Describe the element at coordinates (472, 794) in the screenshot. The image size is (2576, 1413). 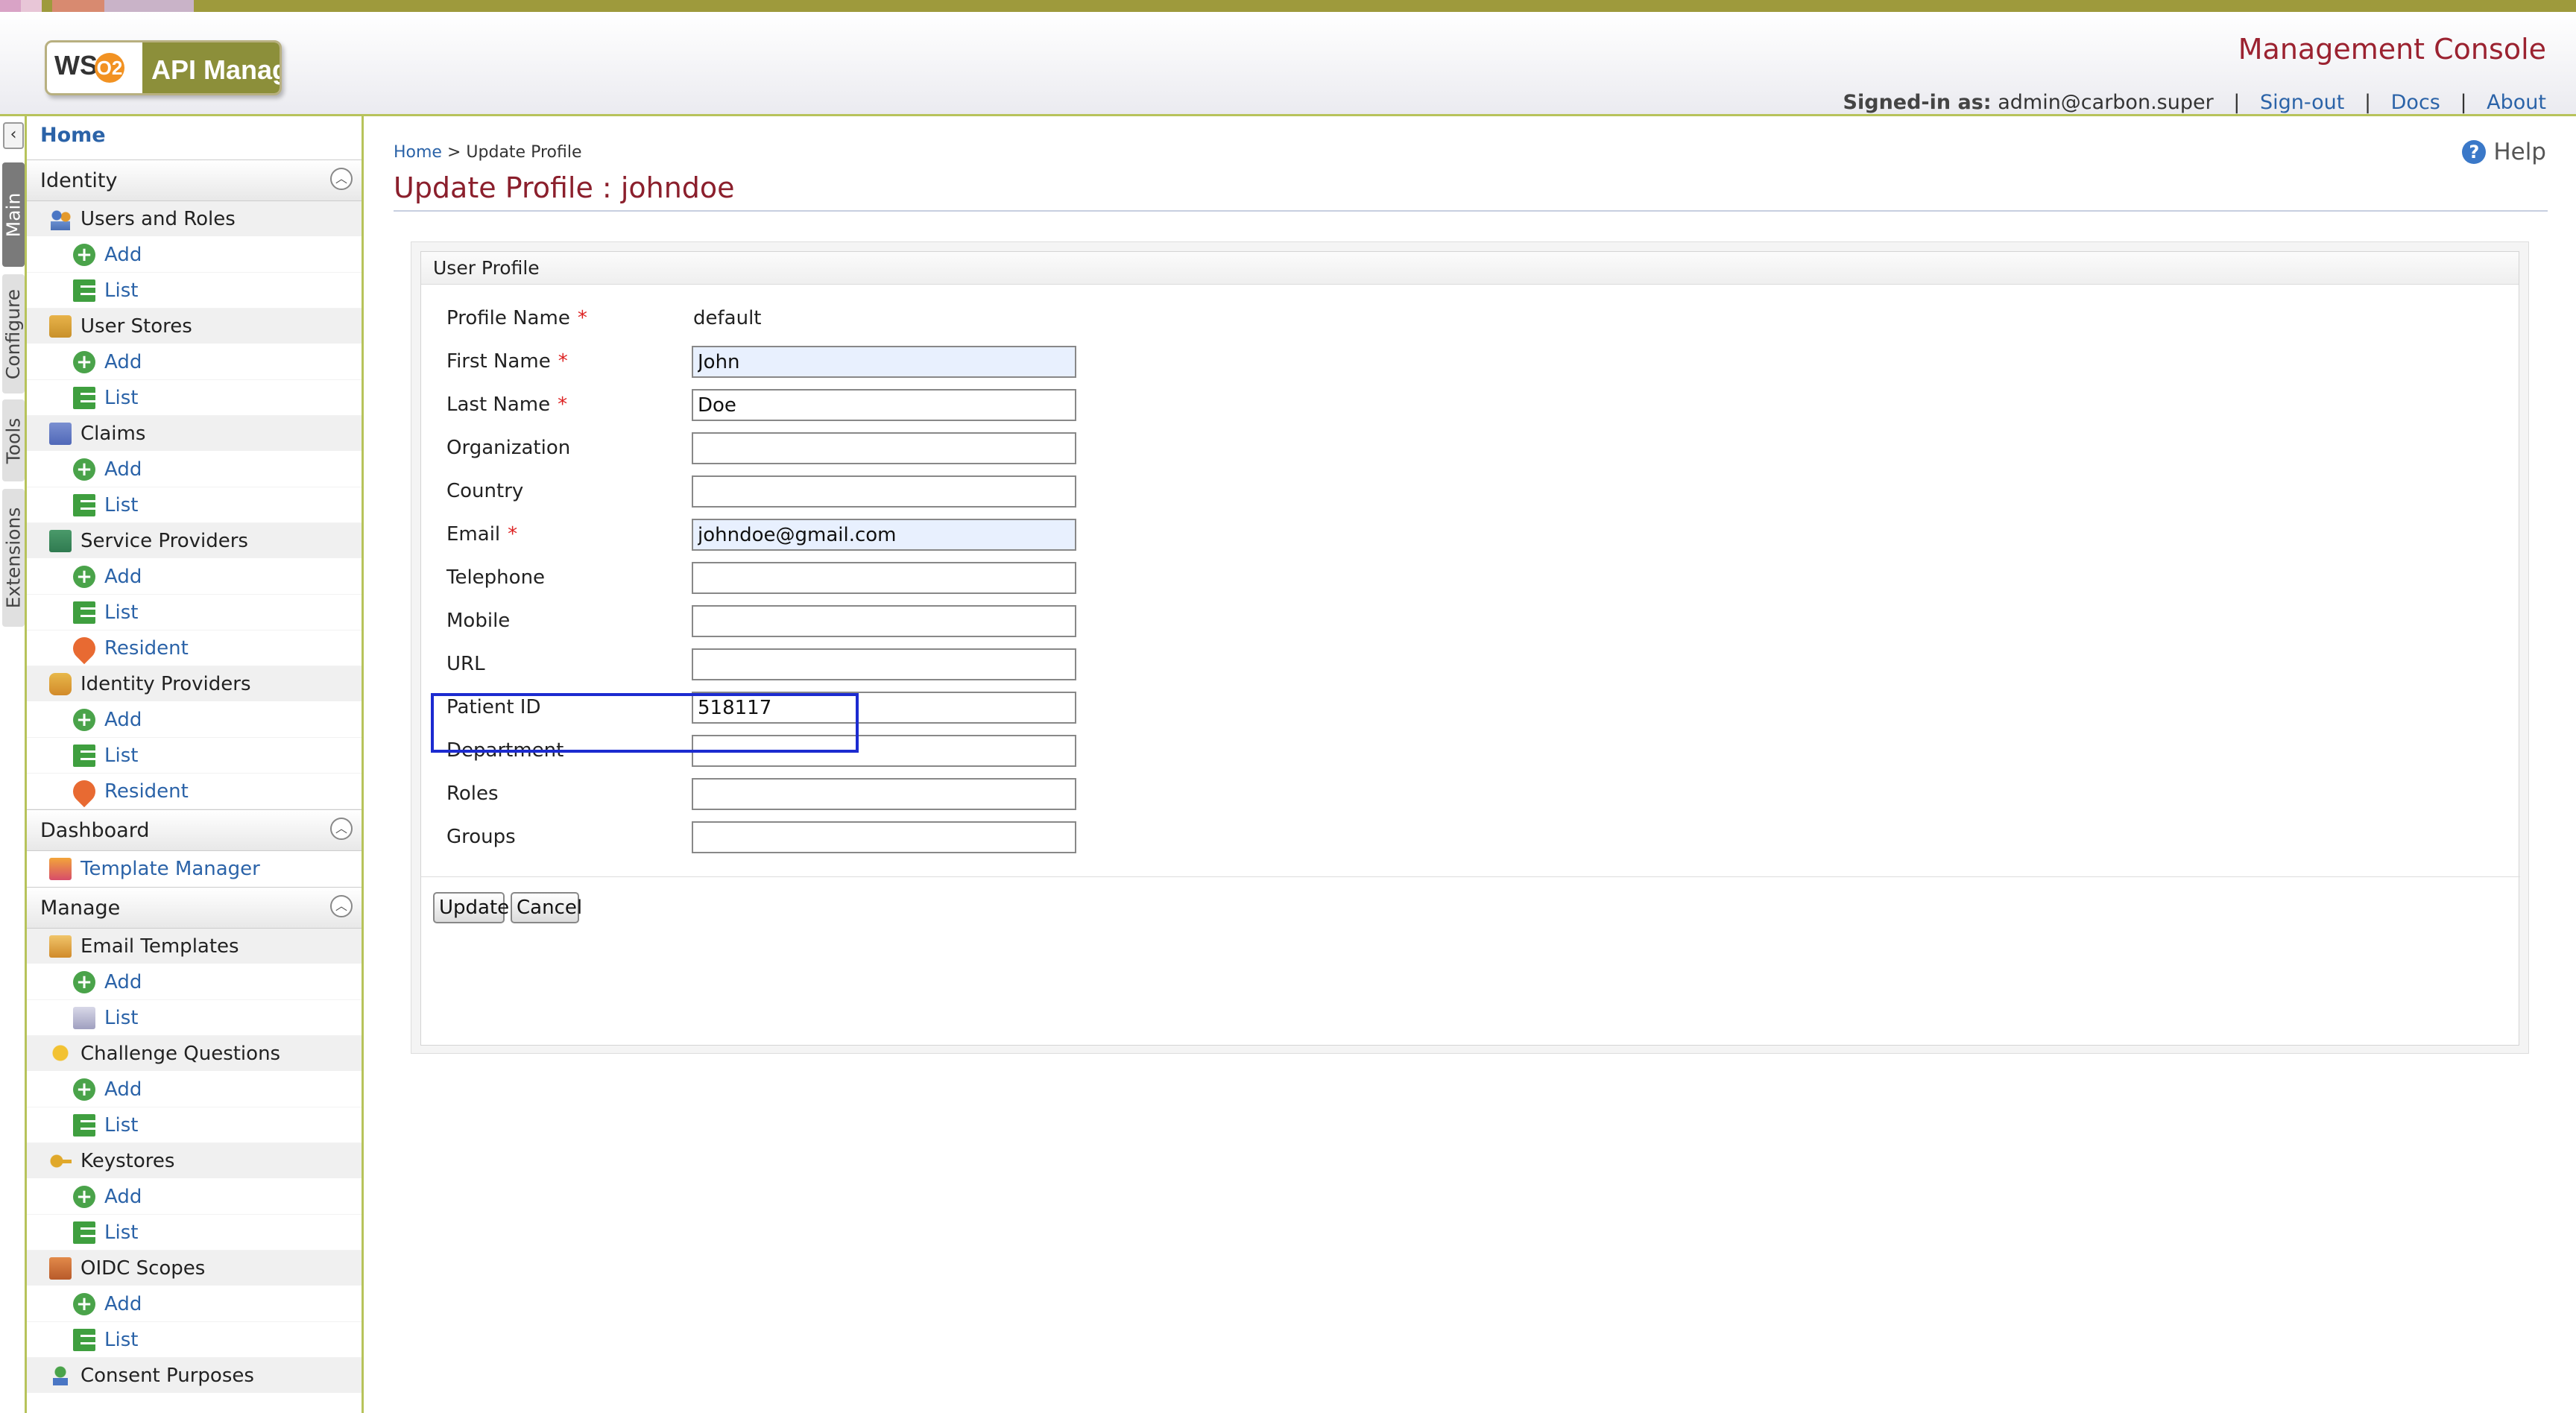
I see `field-label: Roles` at that location.